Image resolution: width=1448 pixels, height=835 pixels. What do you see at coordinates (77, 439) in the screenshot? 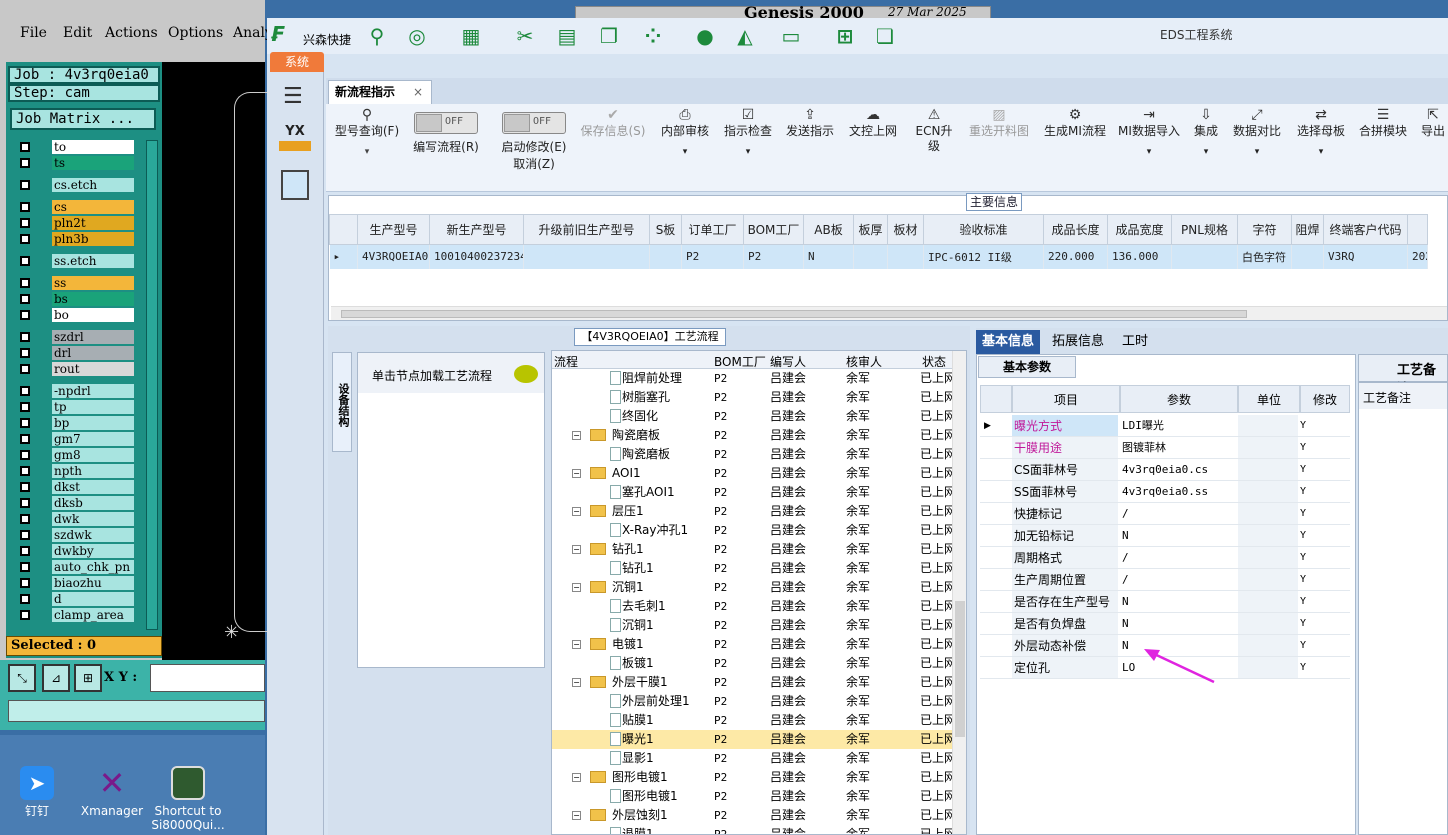
I see `layer-row: gm7` at bounding box center [77, 439].